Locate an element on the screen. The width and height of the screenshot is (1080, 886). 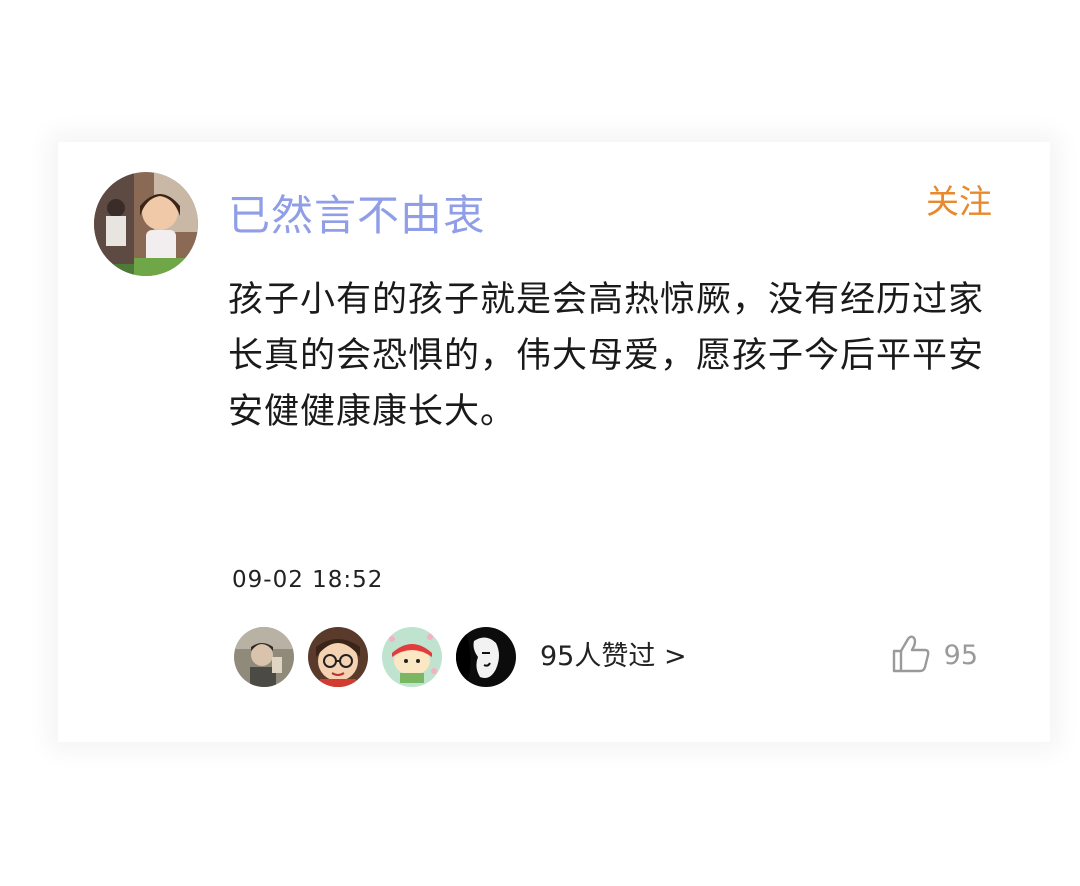
follow-button: 关注 is located at coordinates (959, 202).